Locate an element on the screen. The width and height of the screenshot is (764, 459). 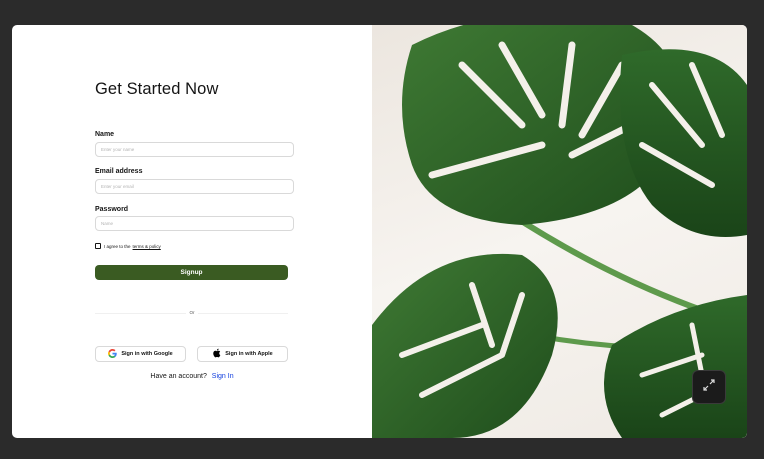
password-field is located at coordinates (194, 223).